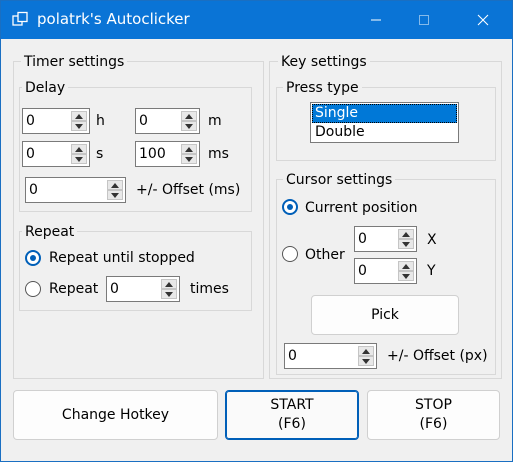  Describe the element at coordinates (437, 356) in the screenshot. I see `cursor-offset-label: +/- Offset (px)` at that location.